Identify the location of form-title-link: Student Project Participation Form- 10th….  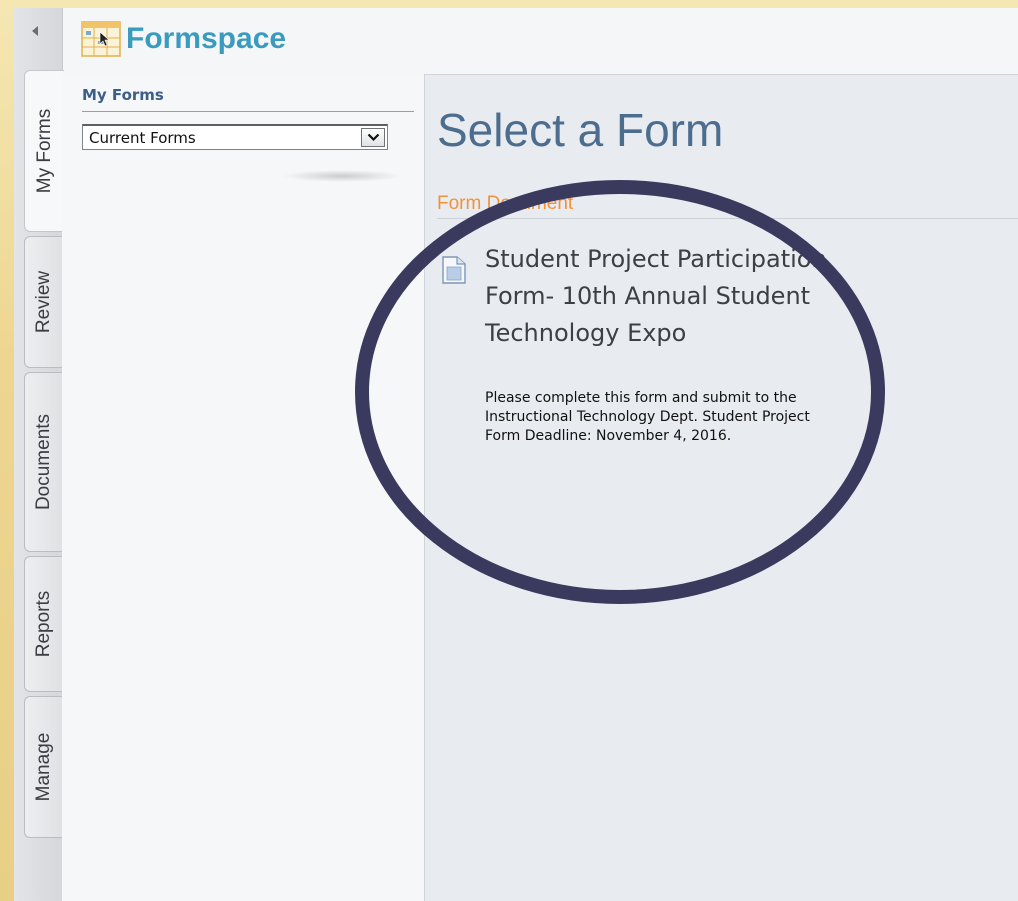
(665, 296).